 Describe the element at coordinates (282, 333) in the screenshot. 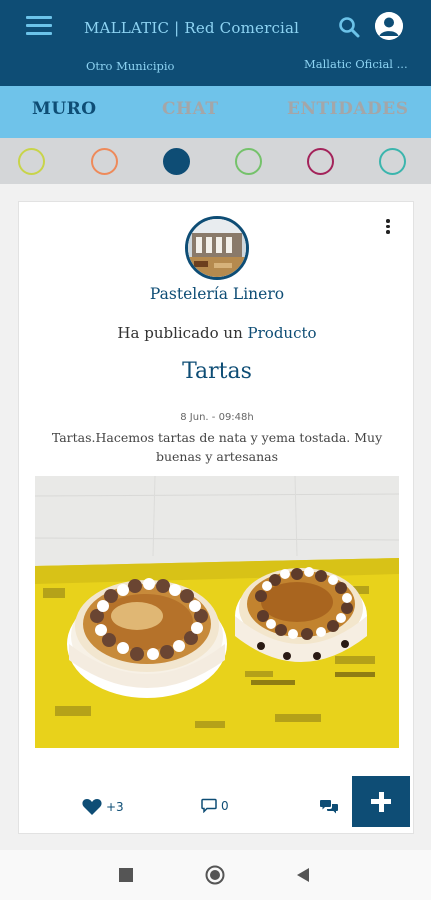

I see `published-type-link: Producto` at that location.